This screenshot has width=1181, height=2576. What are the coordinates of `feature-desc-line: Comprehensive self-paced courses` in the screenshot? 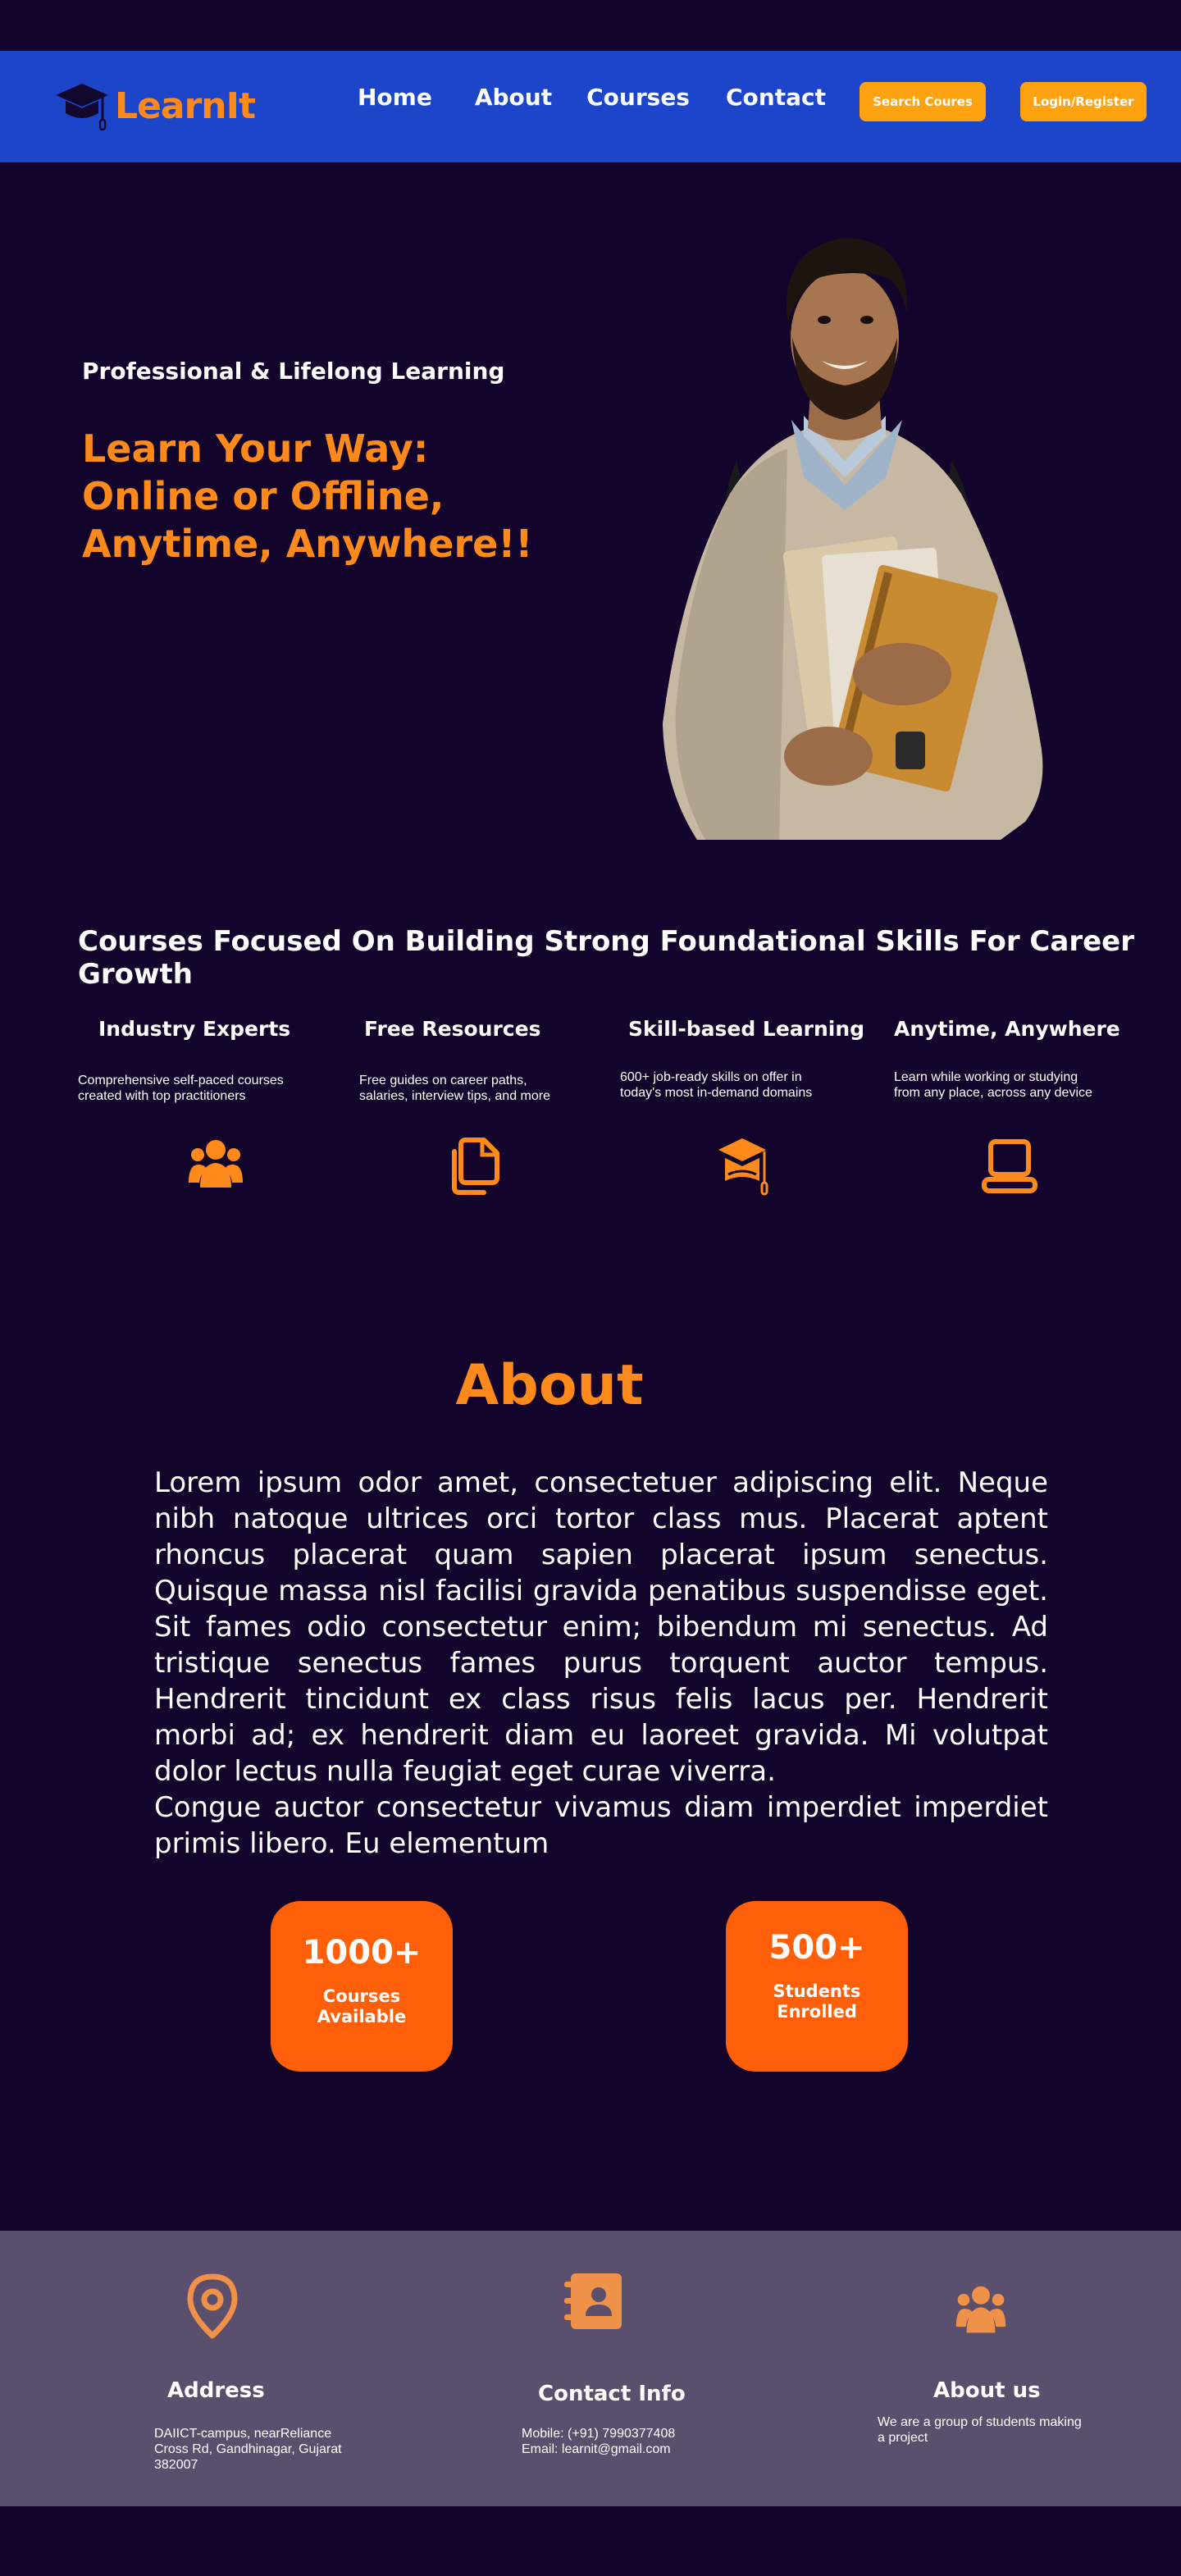 It's located at (181, 1080).